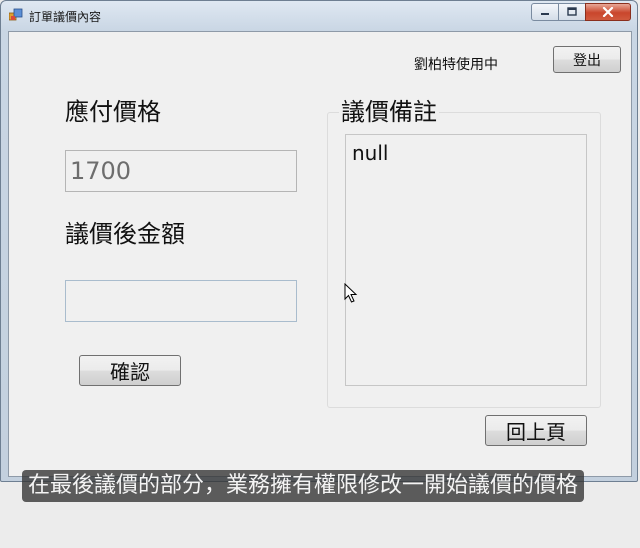  I want to click on minimize-button, so click(545, 12).